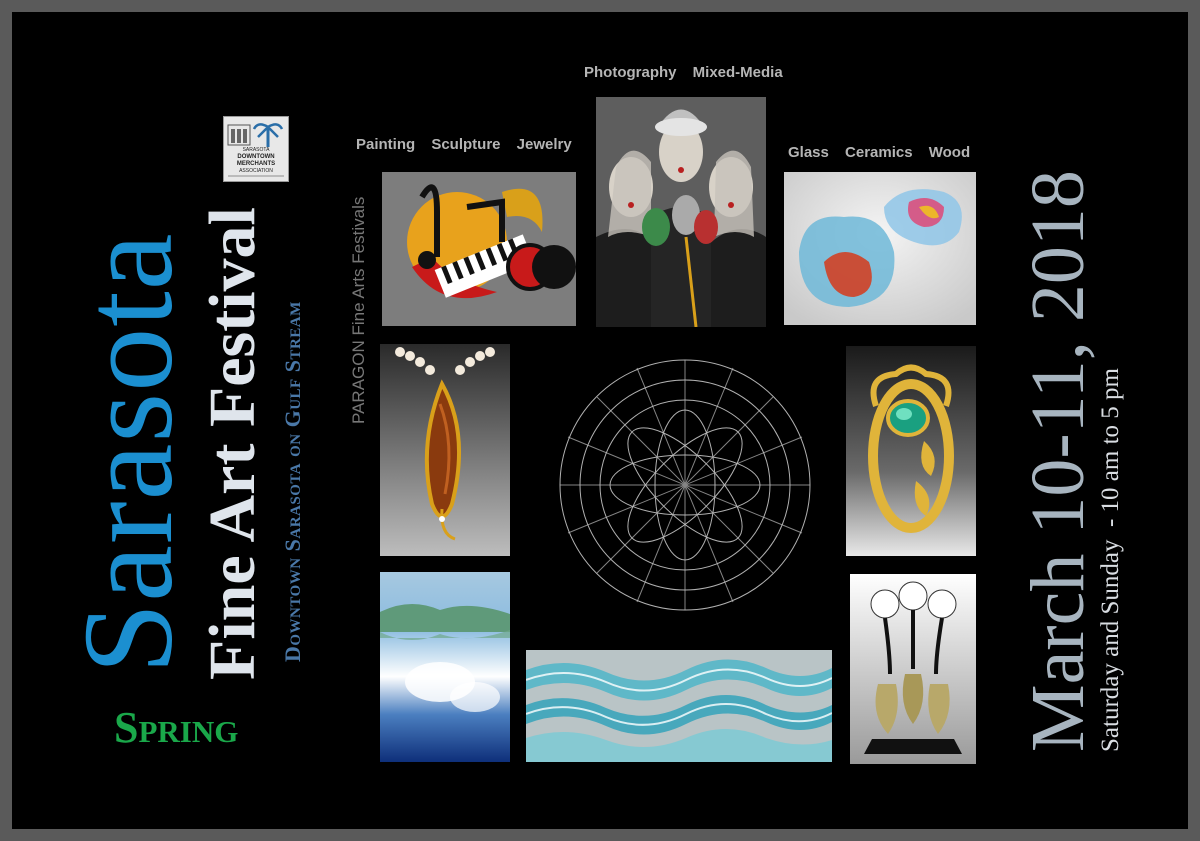  I want to click on logo-line-1: SARASOTA, so click(256, 150).